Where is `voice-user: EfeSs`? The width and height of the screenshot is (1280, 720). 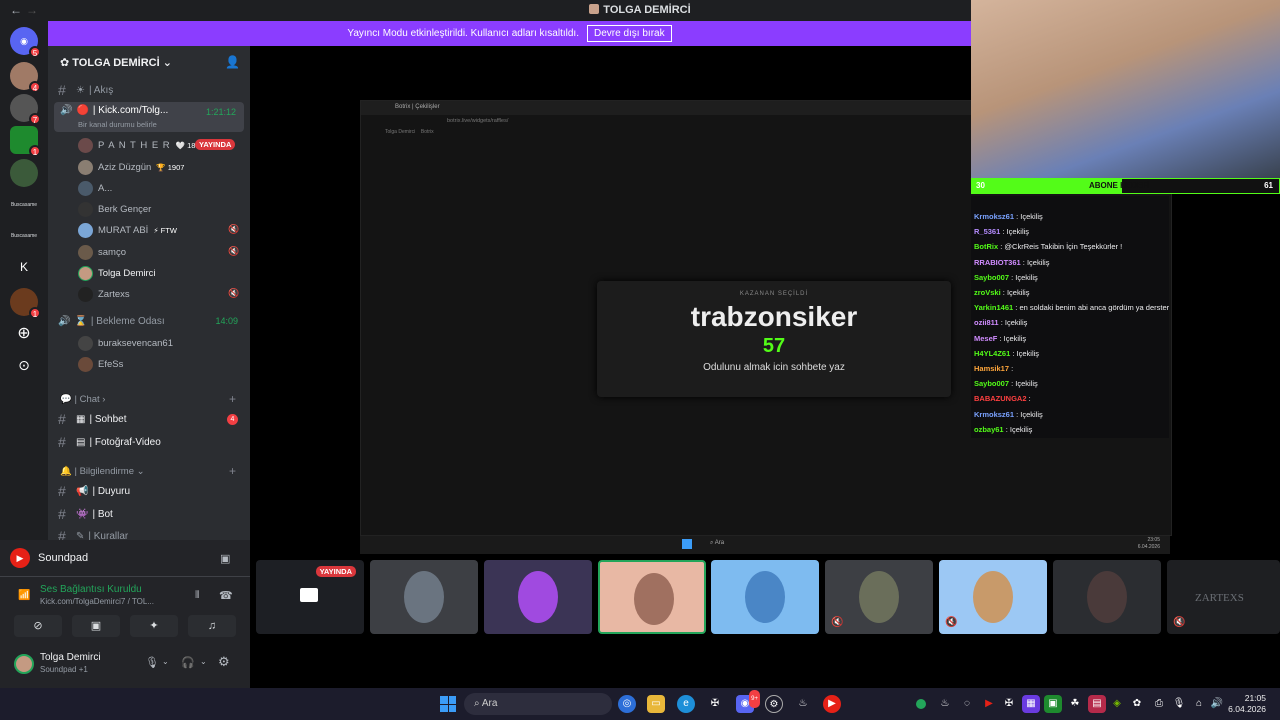
voice-user: EfeSs is located at coordinates (100, 364).